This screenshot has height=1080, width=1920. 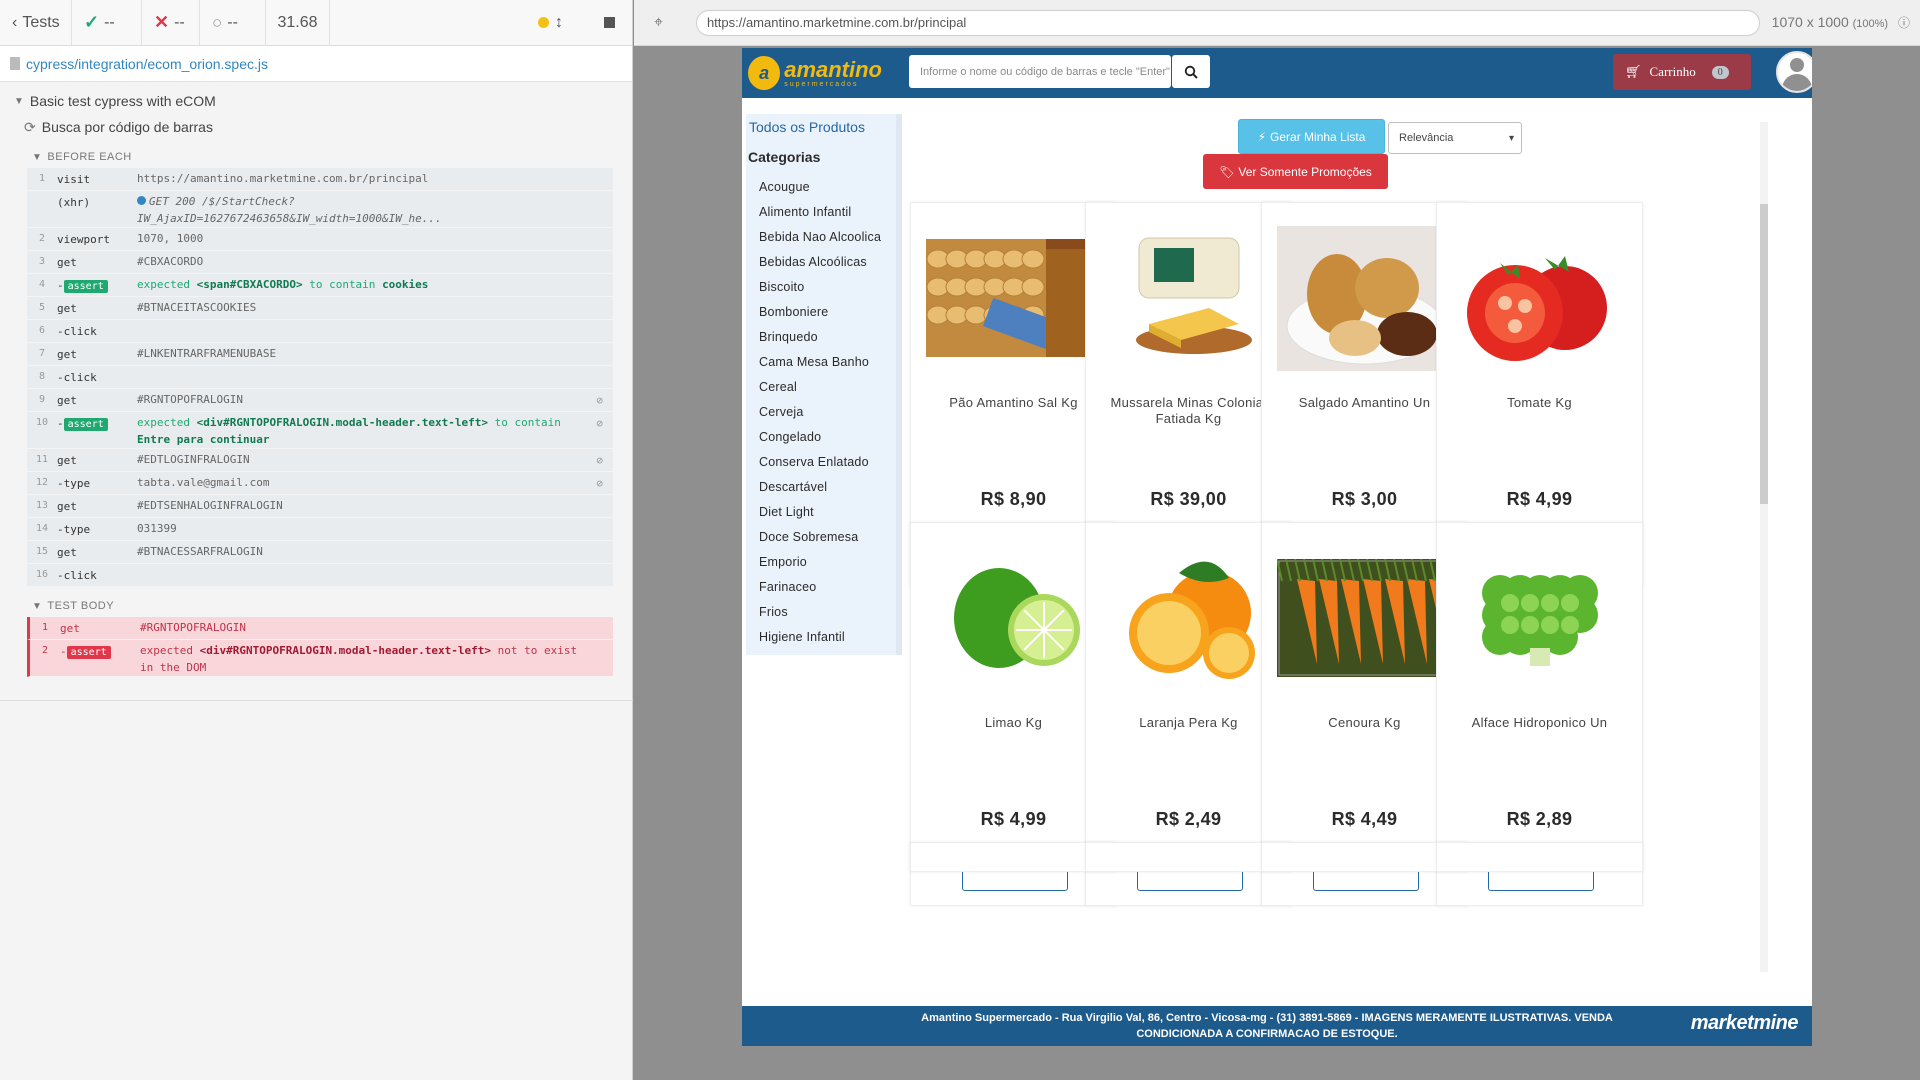 What do you see at coordinates (821, 287) in the screenshot?
I see `category-item: Biscoito` at bounding box center [821, 287].